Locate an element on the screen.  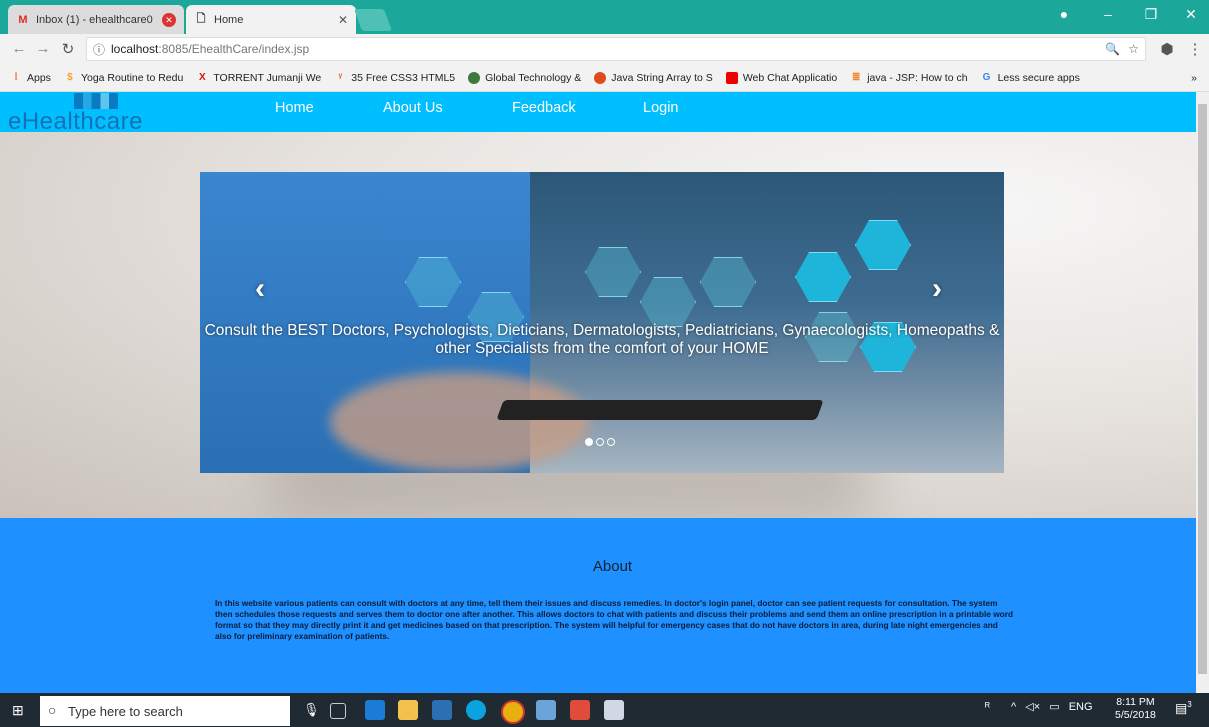
bookmark-item: X TORRENT Jumanji We is located at coordinates (258, 78).